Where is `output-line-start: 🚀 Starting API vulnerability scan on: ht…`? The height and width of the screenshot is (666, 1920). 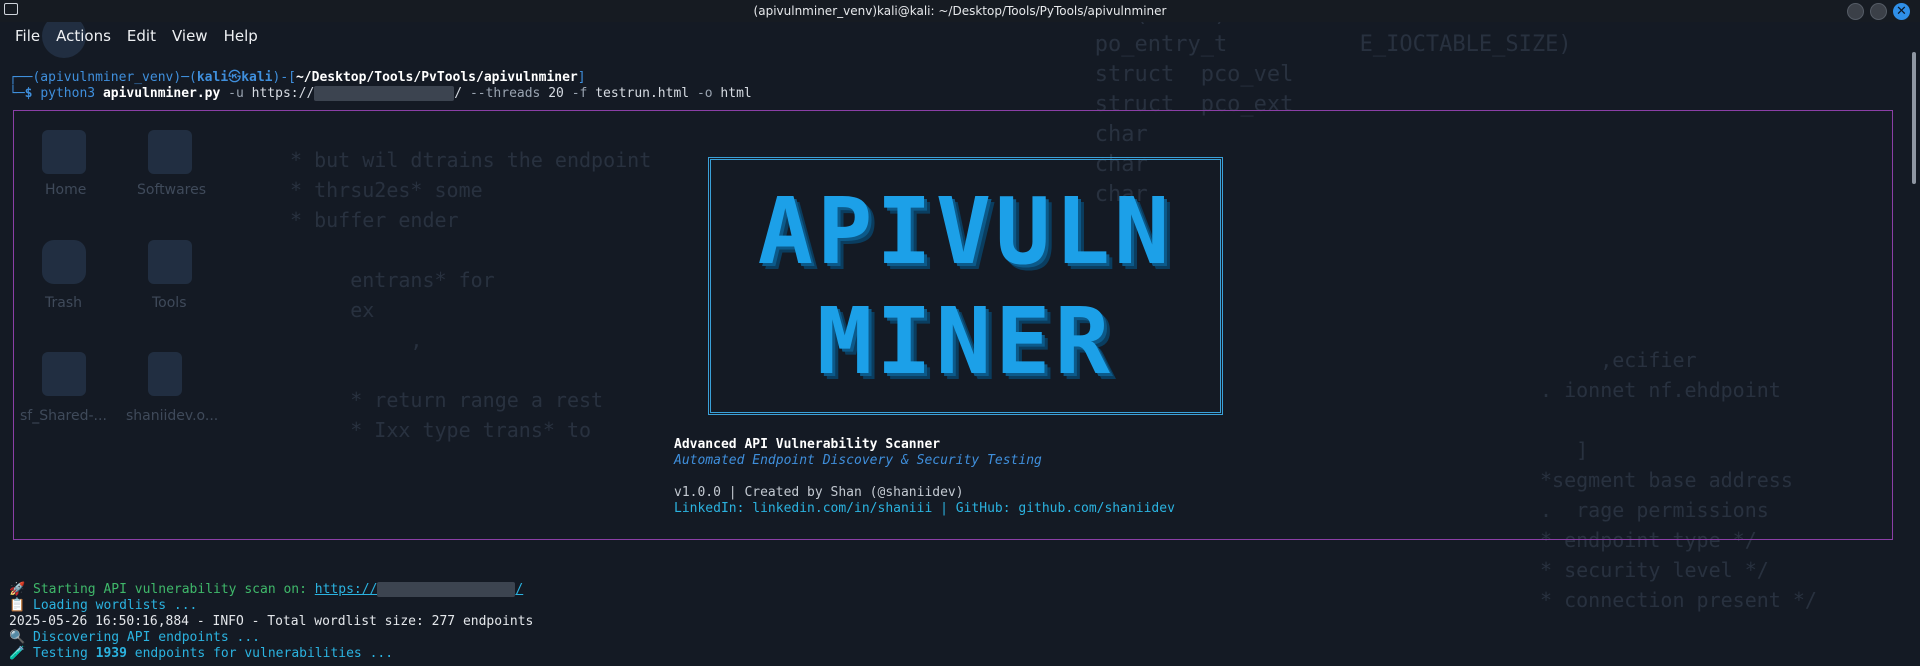
output-line-start: 🚀 Starting API vulnerability scan on: ht… is located at coordinates (266, 589).